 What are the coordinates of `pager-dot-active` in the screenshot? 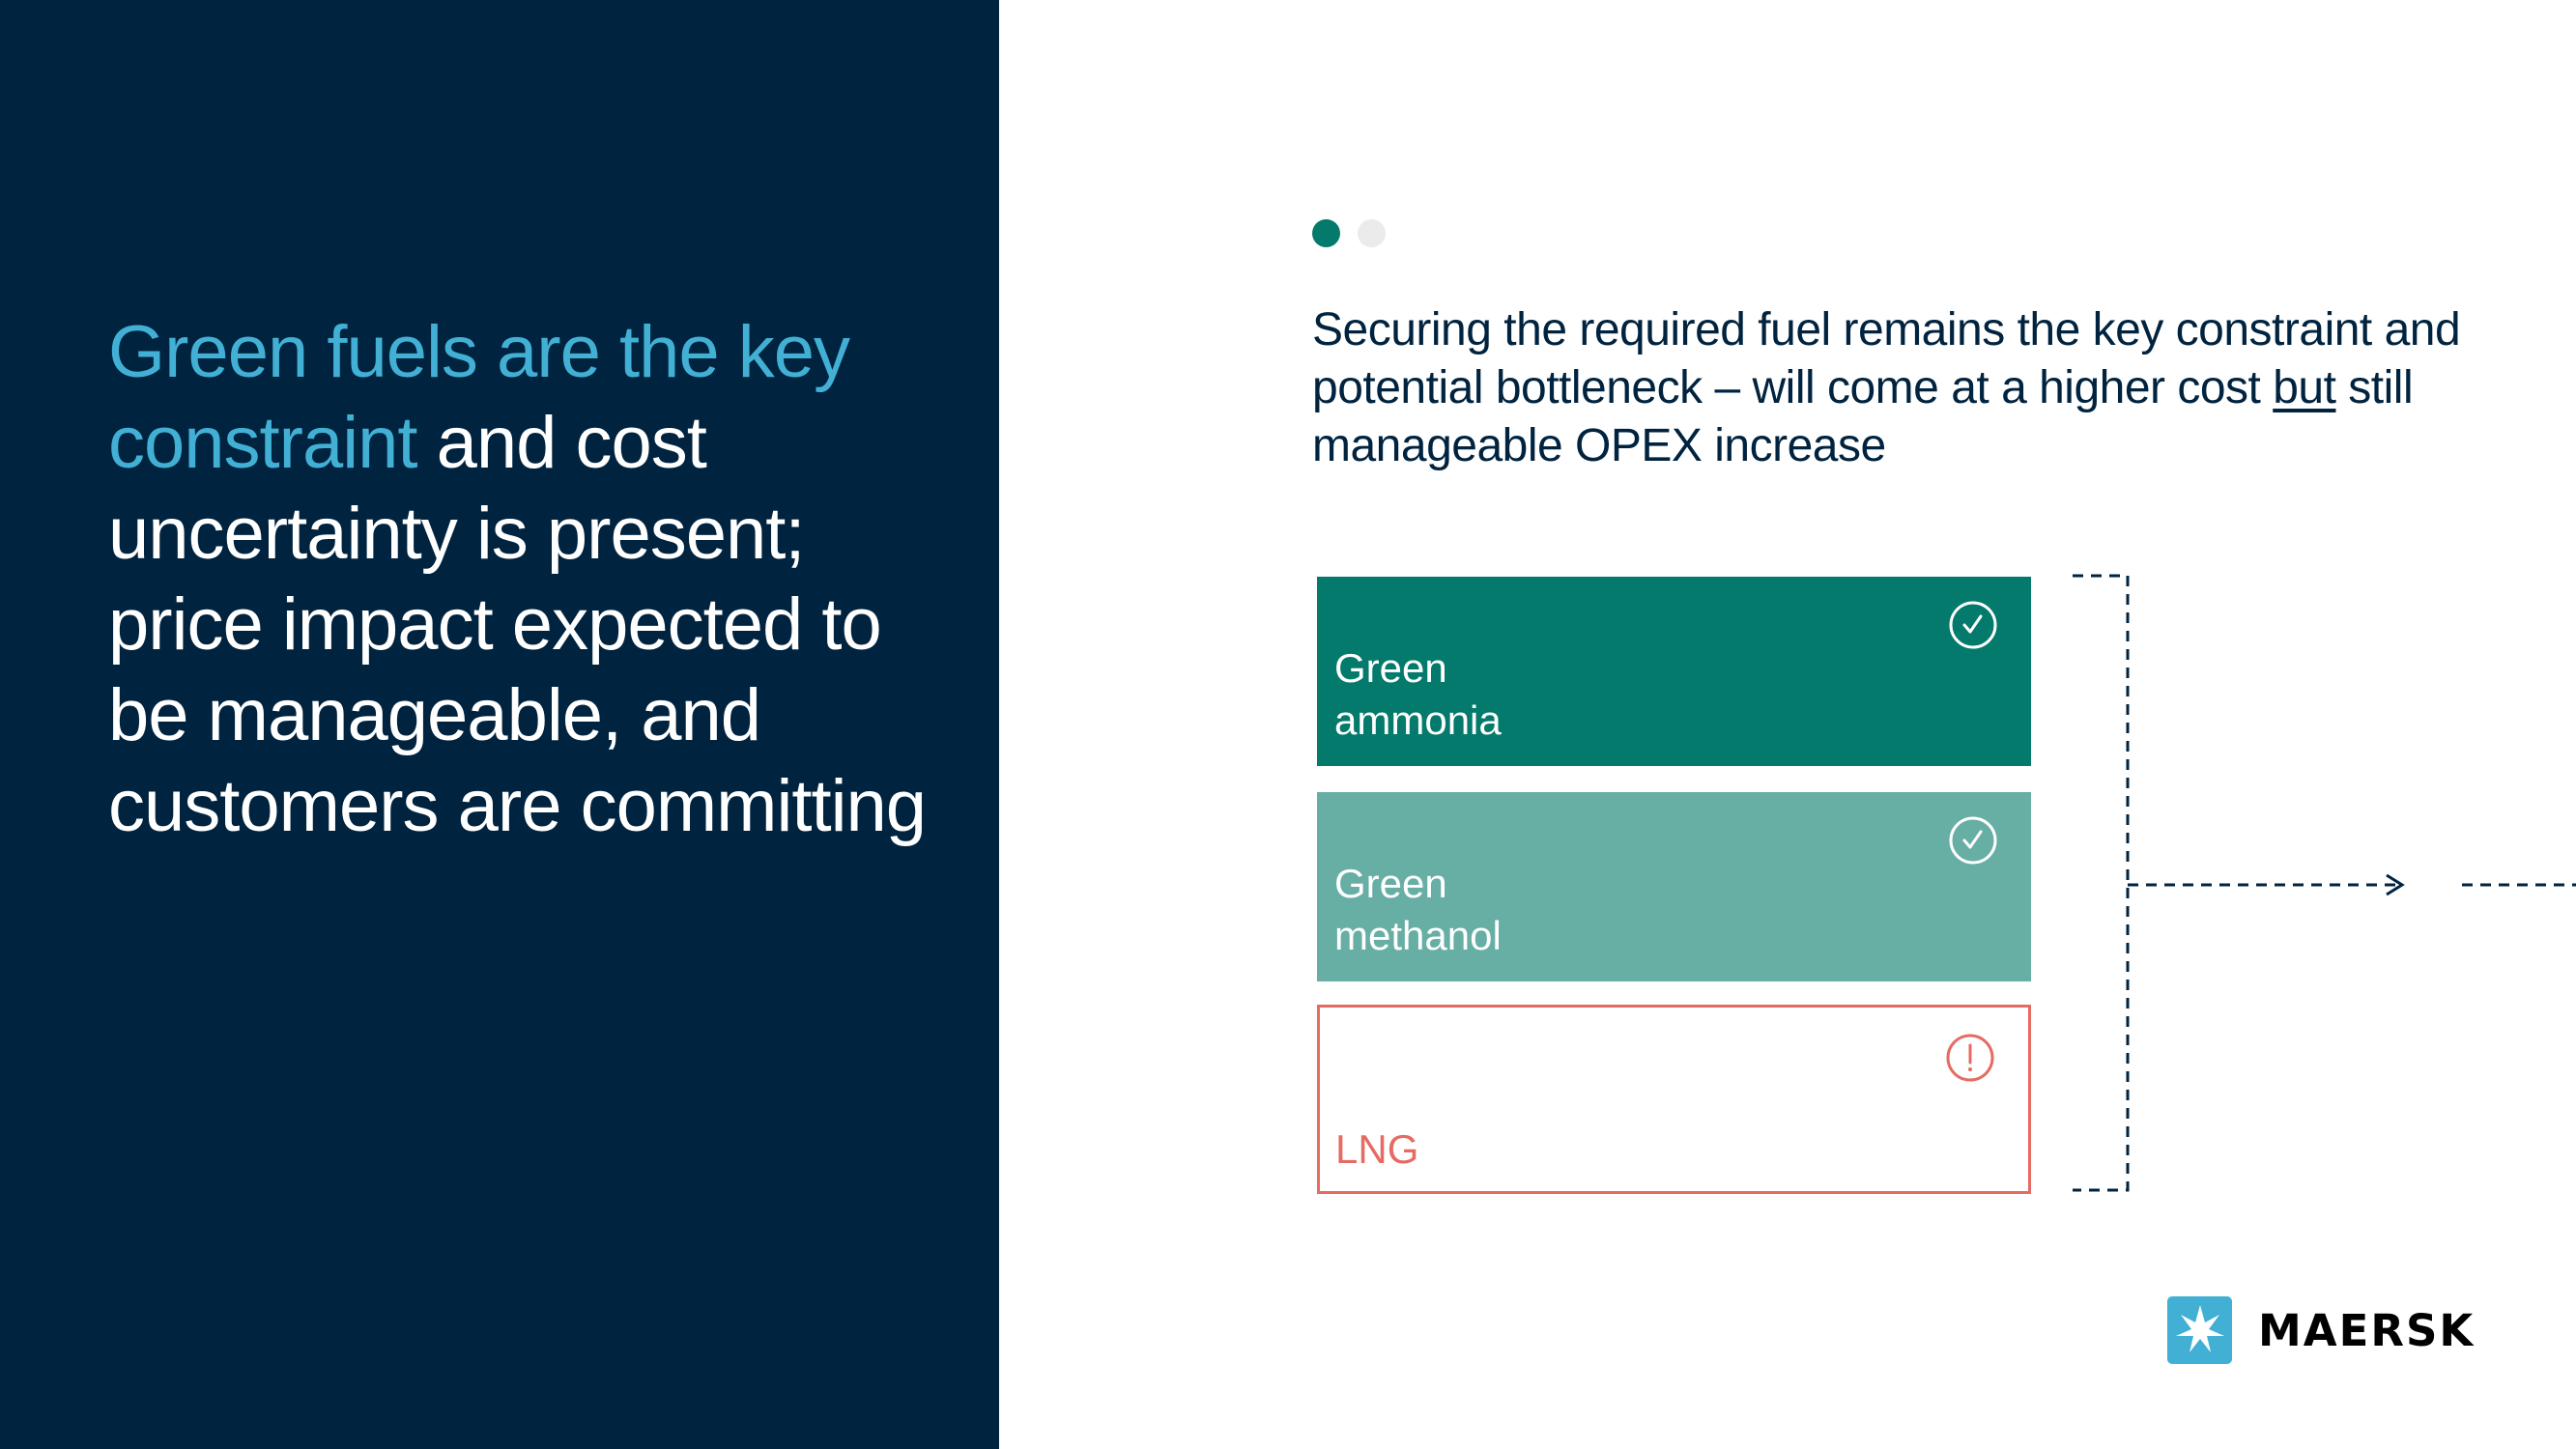 It's located at (1326, 233).